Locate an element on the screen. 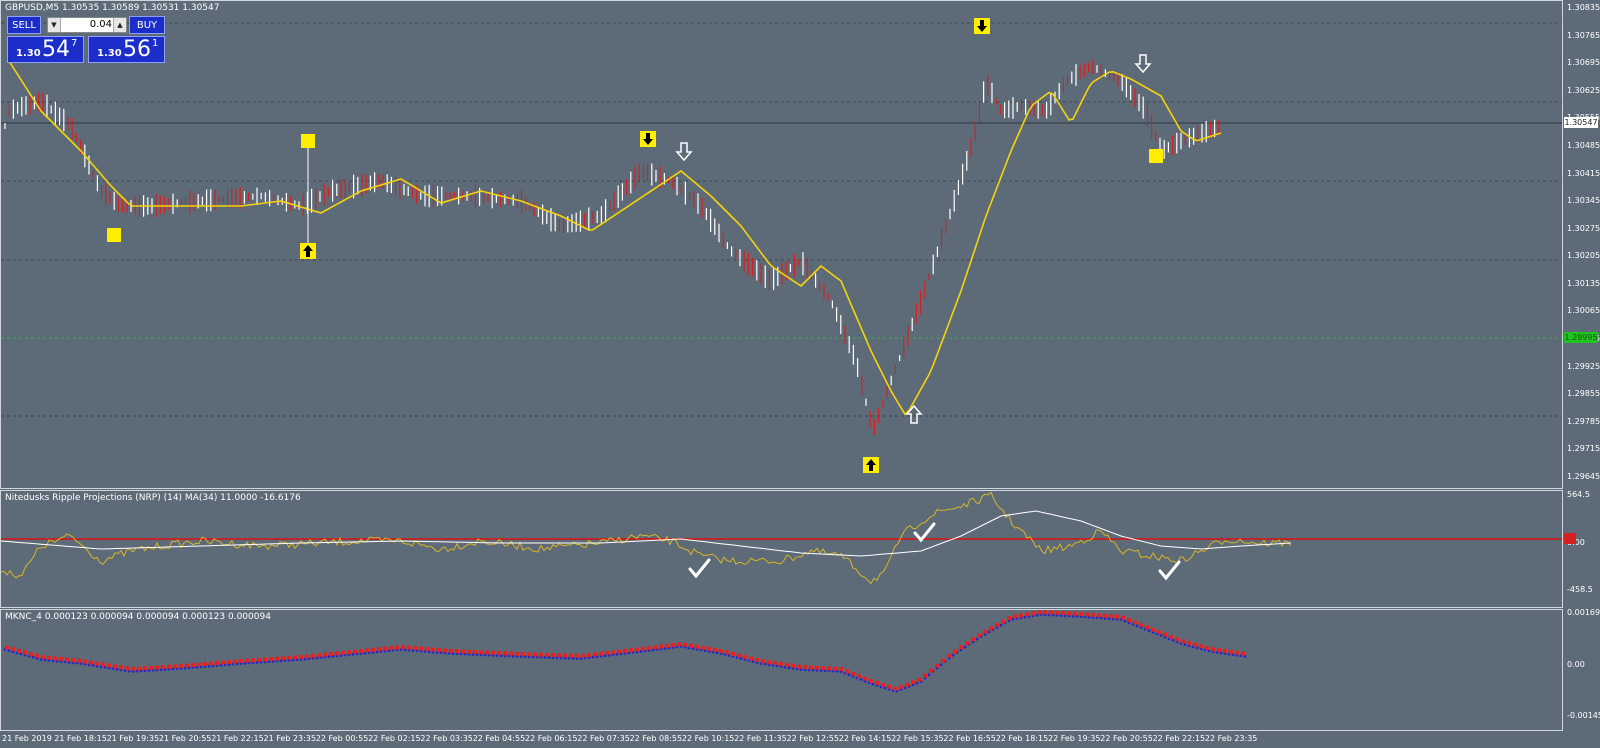  time-tick-label: 21 Feb 18:15 is located at coordinates (80, 738).